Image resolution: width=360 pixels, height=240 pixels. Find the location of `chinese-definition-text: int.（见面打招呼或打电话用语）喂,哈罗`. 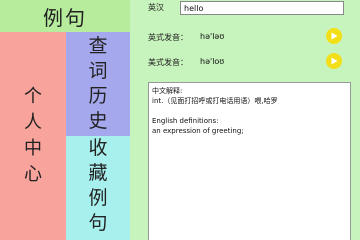

chinese-definition-text: int.（见面打招呼或打电话用语）喂,哈罗 is located at coordinates (215, 101).